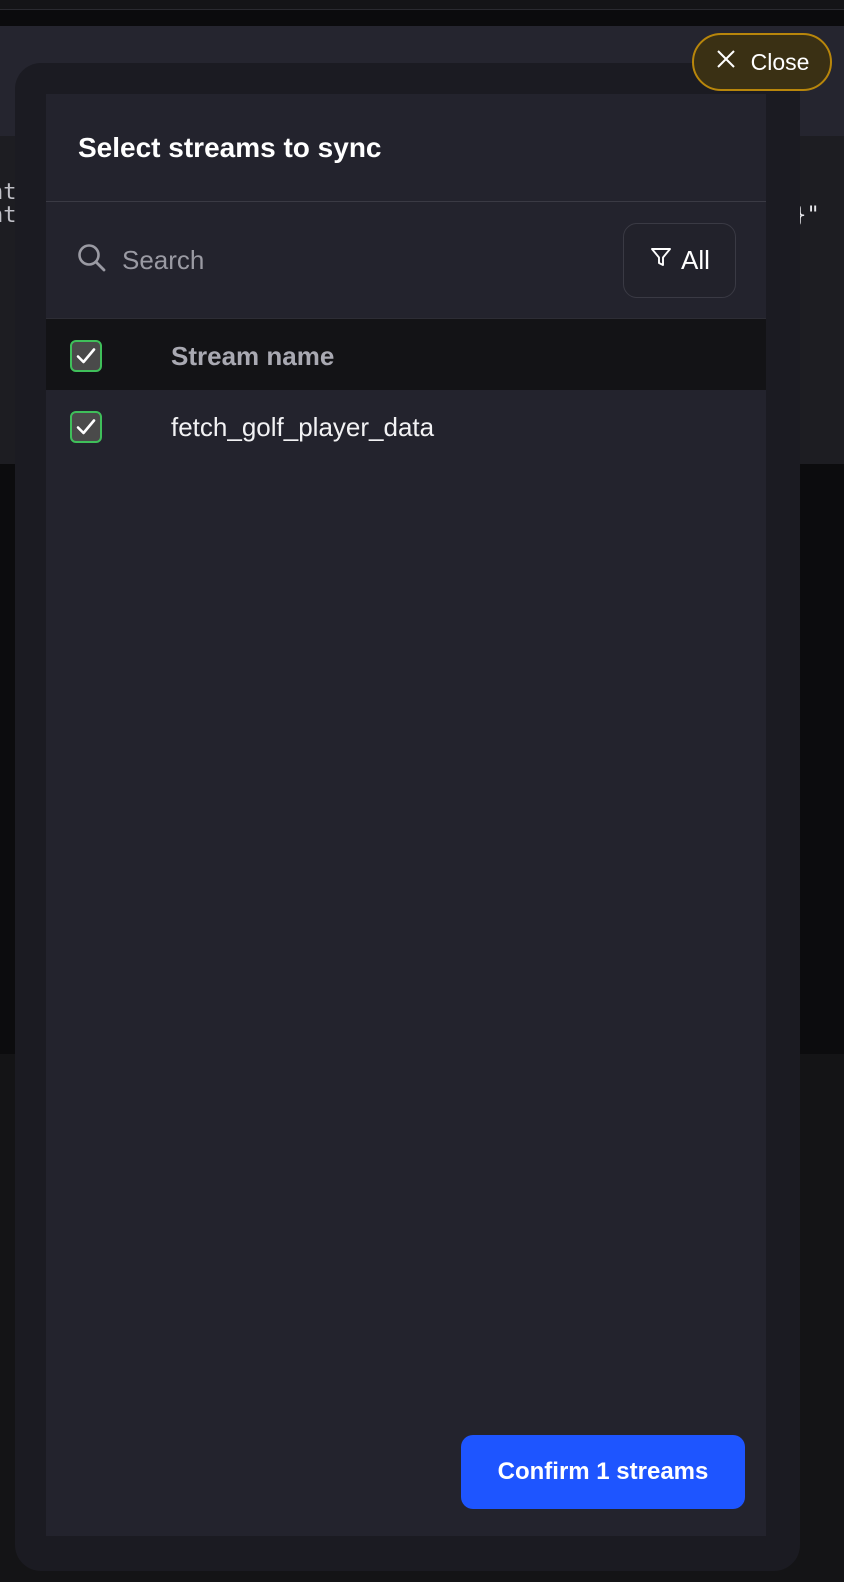 The image size is (844, 1582). Describe the element at coordinates (406, 354) in the screenshot. I see `table-header: Stream name` at that location.